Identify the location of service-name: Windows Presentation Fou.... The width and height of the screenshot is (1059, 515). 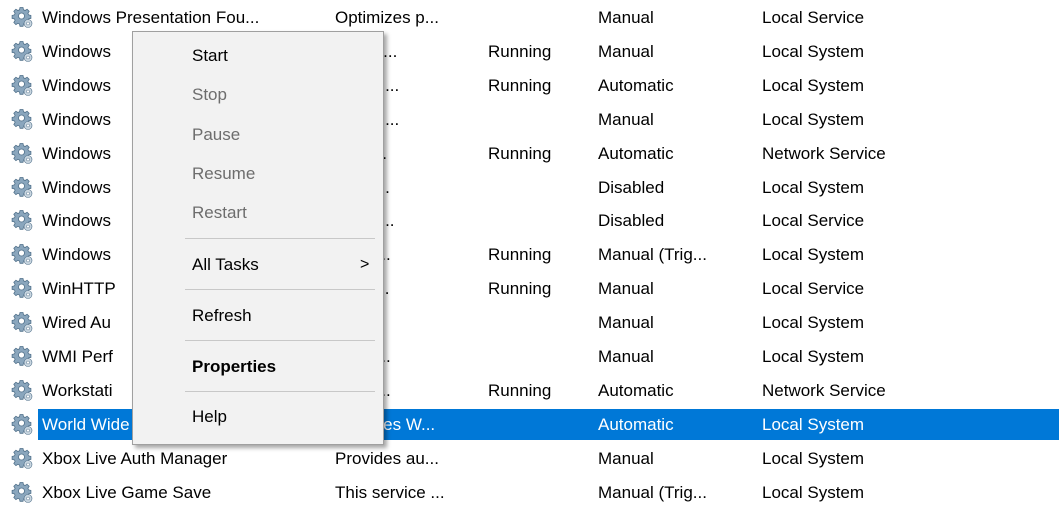
(151, 17).